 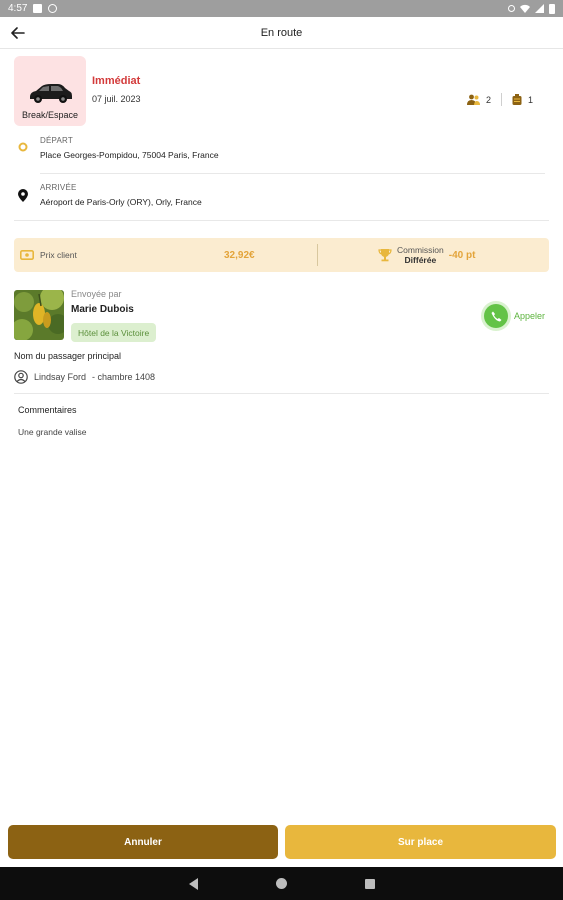 I want to click on departure-pin-icon, so click(x=23, y=147).